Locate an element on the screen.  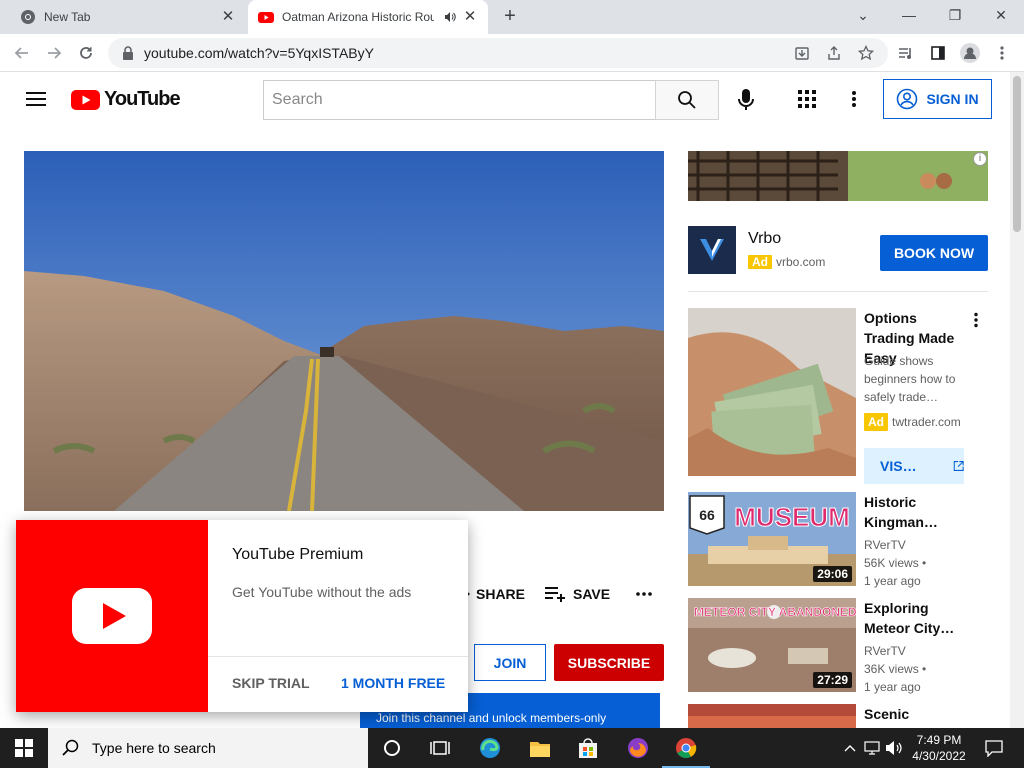
save-label: SAVE is located at coordinates (592, 594).